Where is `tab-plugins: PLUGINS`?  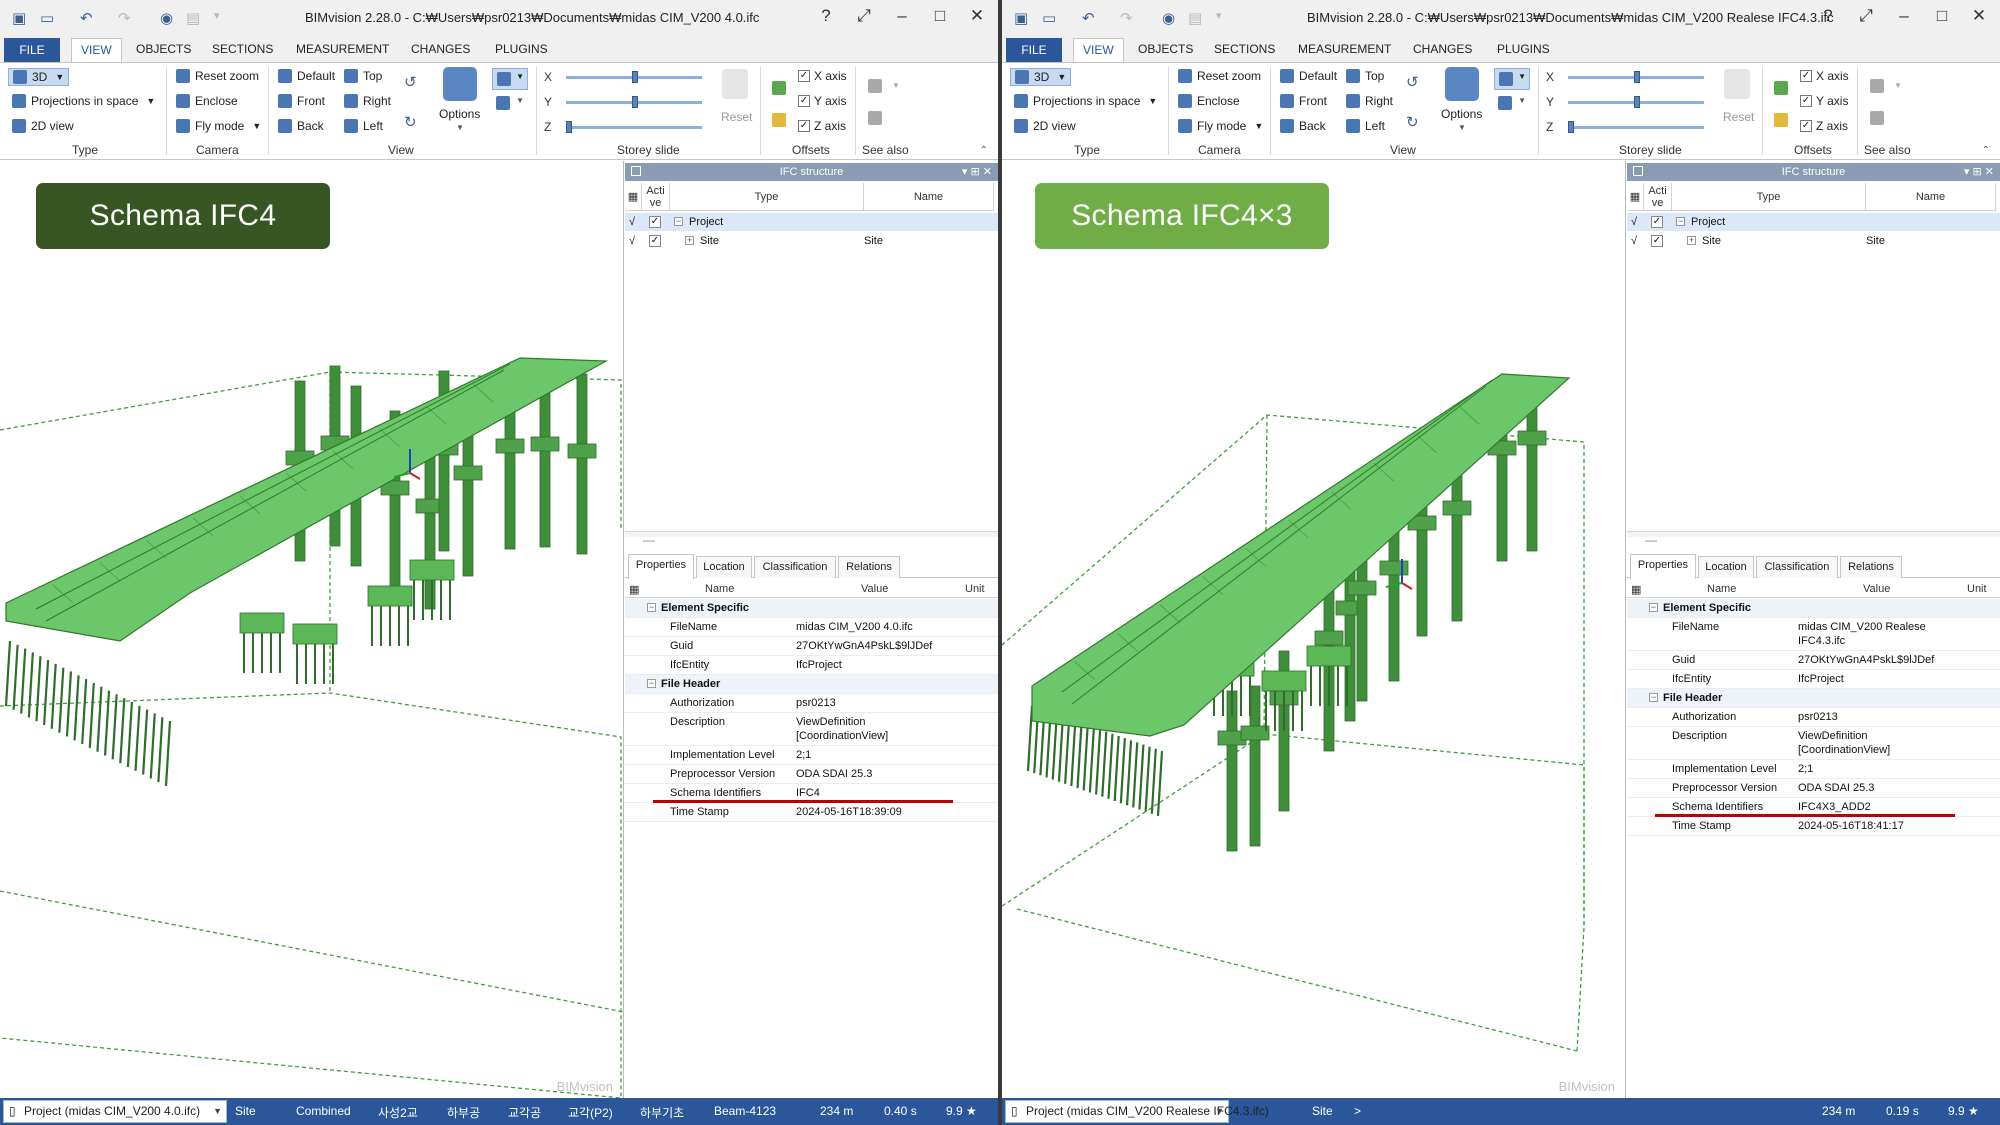
tab-plugins: PLUGINS is located at coordinates (1523, 49).